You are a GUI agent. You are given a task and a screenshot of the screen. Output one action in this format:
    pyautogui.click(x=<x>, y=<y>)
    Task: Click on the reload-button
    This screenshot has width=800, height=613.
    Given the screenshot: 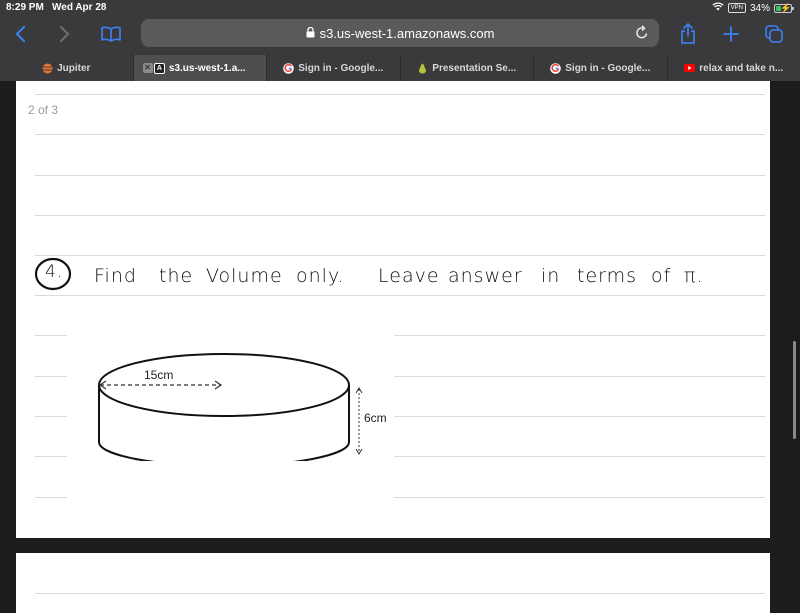 What is the action you would take?
    pyautogui.click(x=642, y=34)
    